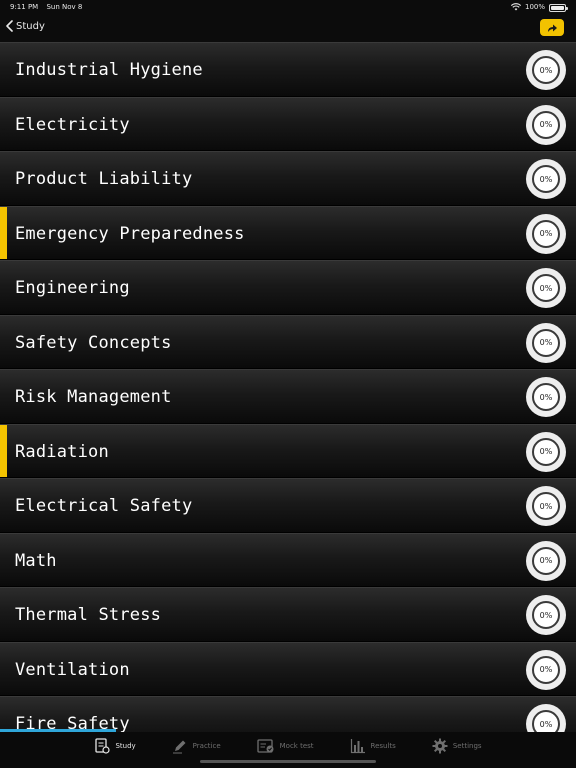  I want to click on status-time: 9:11 PM, so click(24, 7).